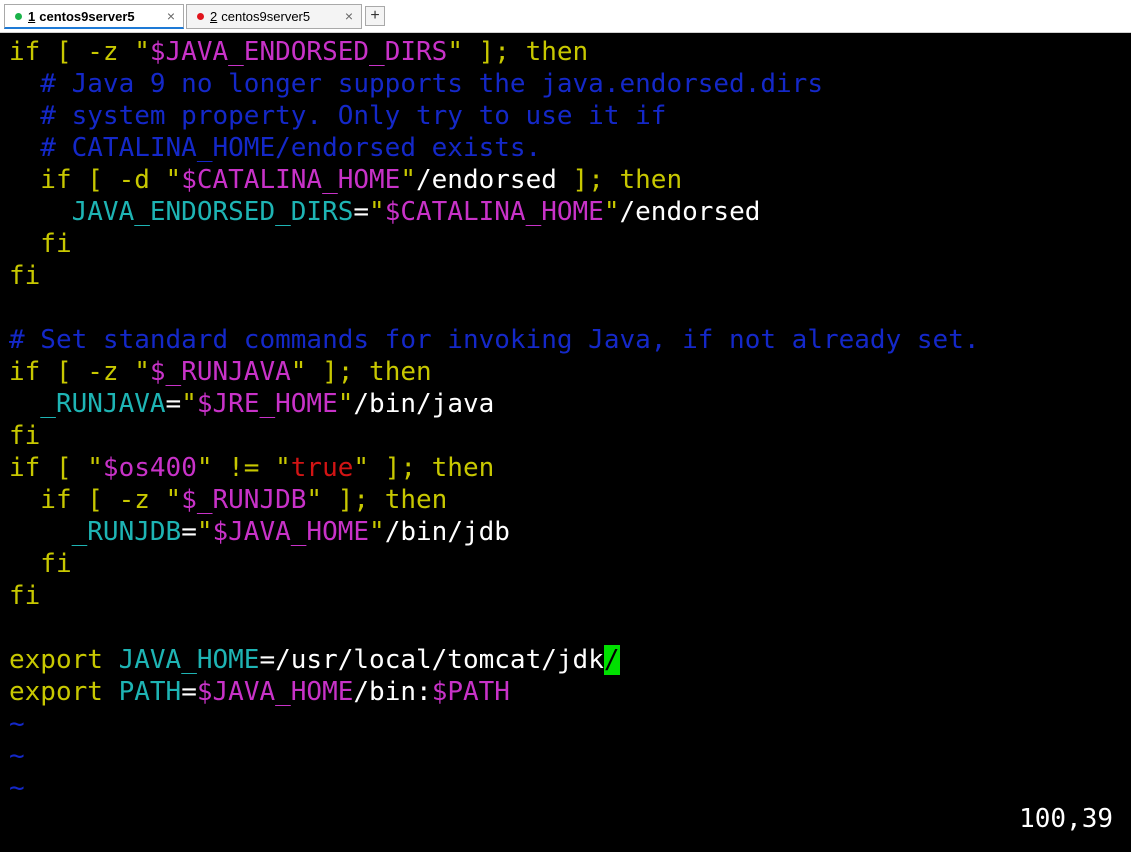 This screenshot has width=1131, height=852. I want to click on code-token: =/usr/local/tomcat/jdk, so click(431, 660).